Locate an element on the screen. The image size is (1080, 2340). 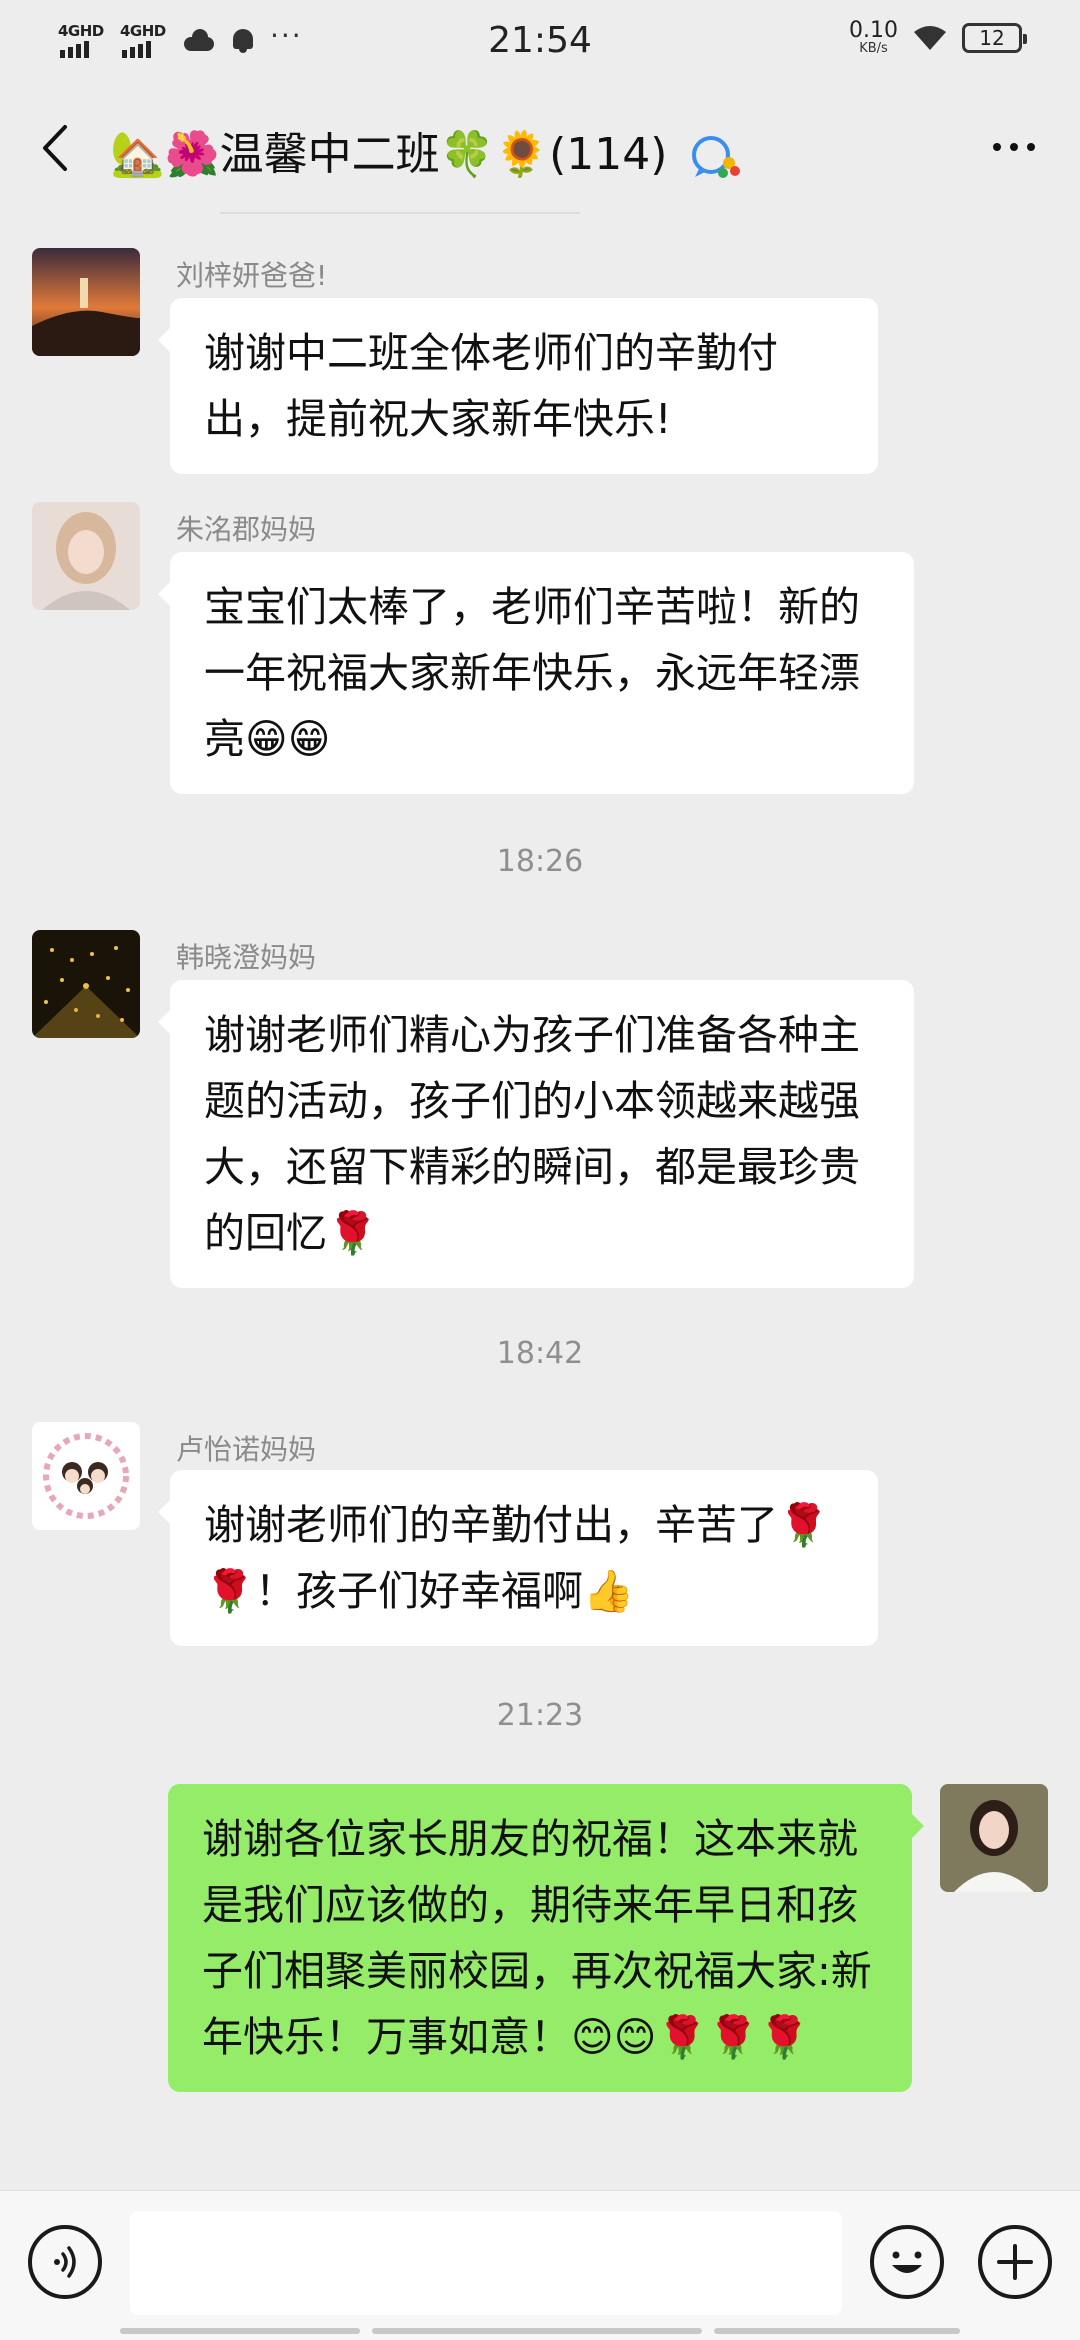
emoji-button is located at coordinates (907, 2262).